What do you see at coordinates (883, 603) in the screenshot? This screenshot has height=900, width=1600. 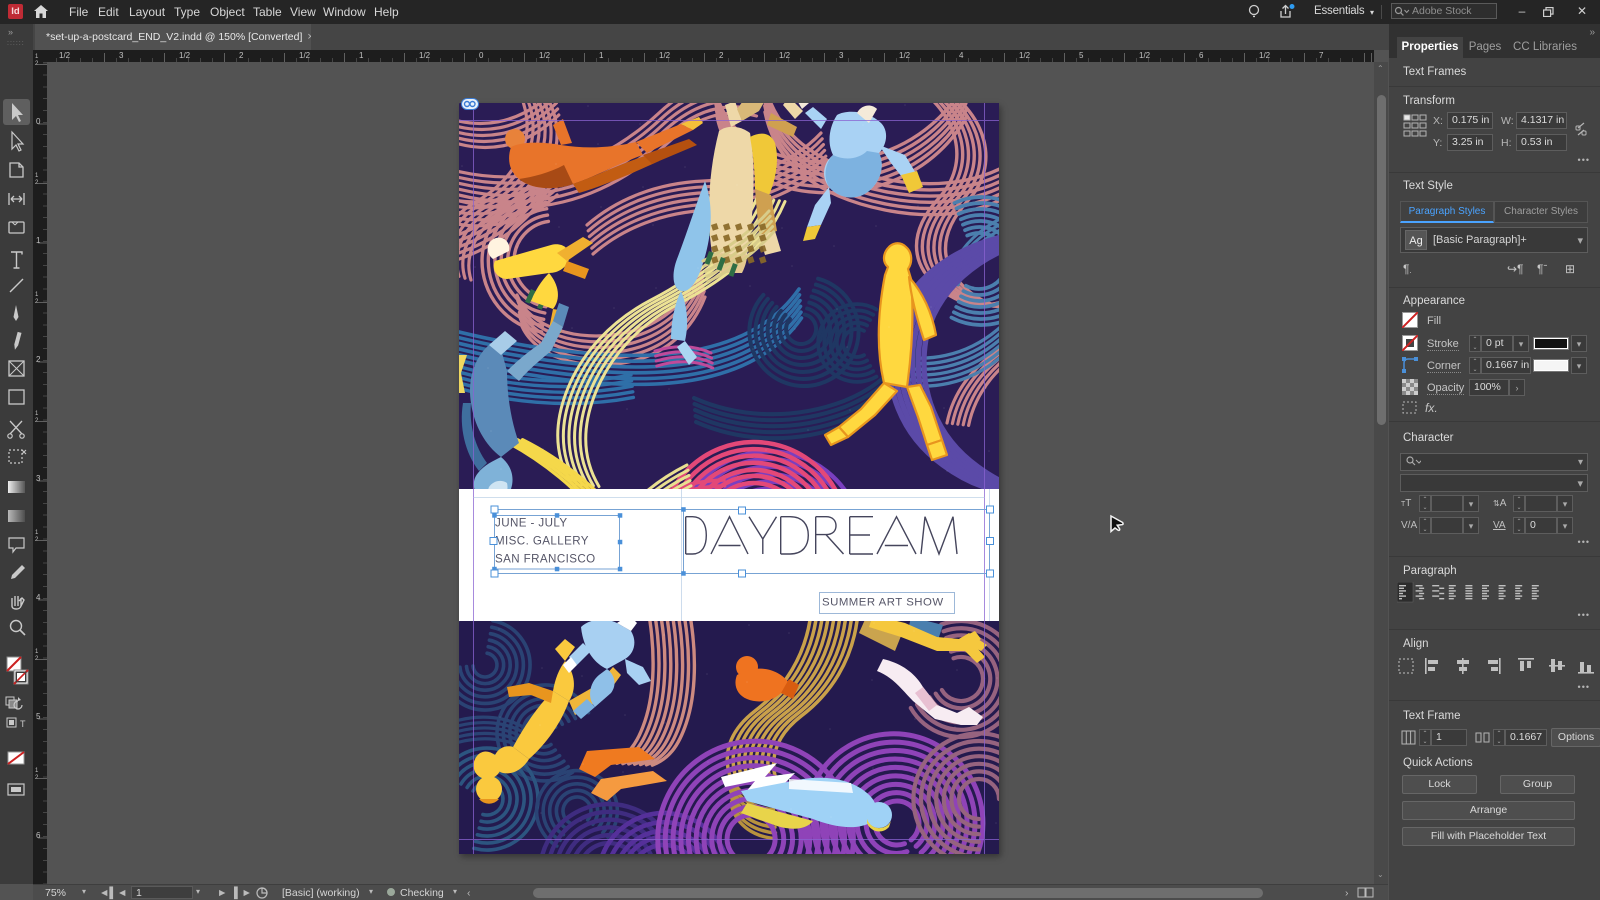 I see `svg-text: SUMMER ART SHOW` at bounding box center [883, 603].